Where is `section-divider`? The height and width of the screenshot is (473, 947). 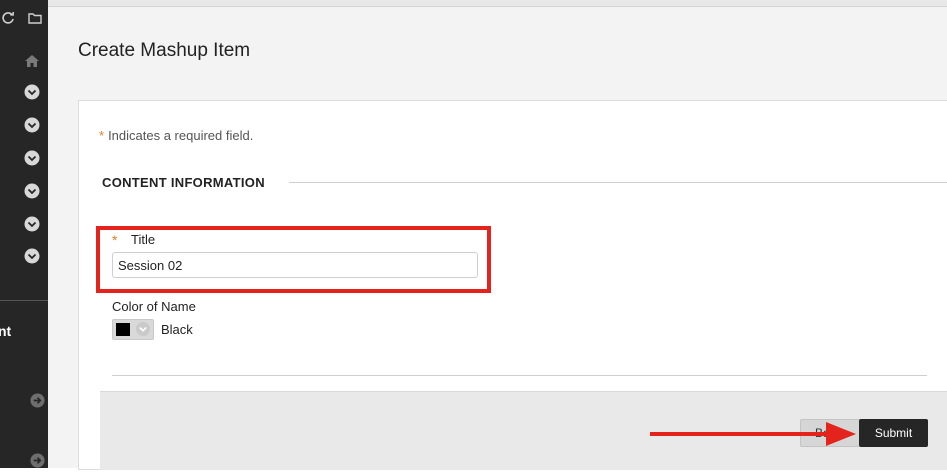
section-divider is located at coordinates (618, 182).